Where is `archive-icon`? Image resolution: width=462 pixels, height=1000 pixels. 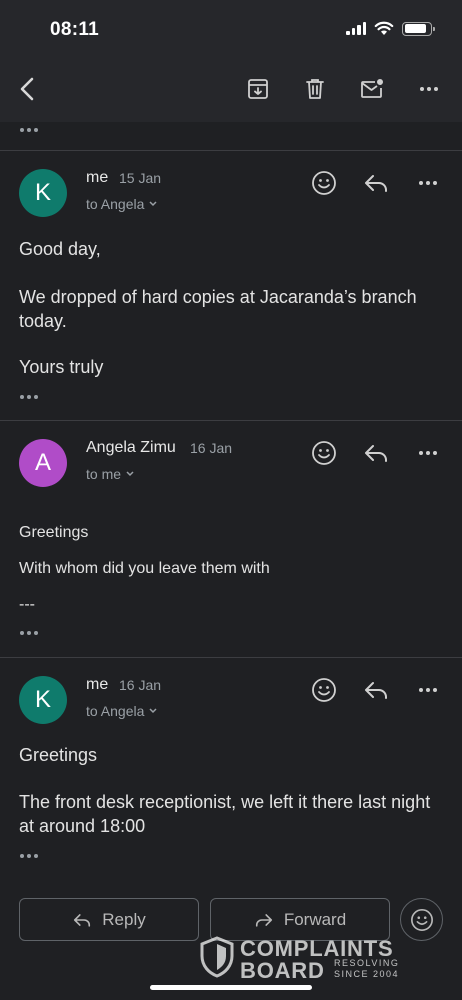
archive-icon is located at coordinates (258, 89).